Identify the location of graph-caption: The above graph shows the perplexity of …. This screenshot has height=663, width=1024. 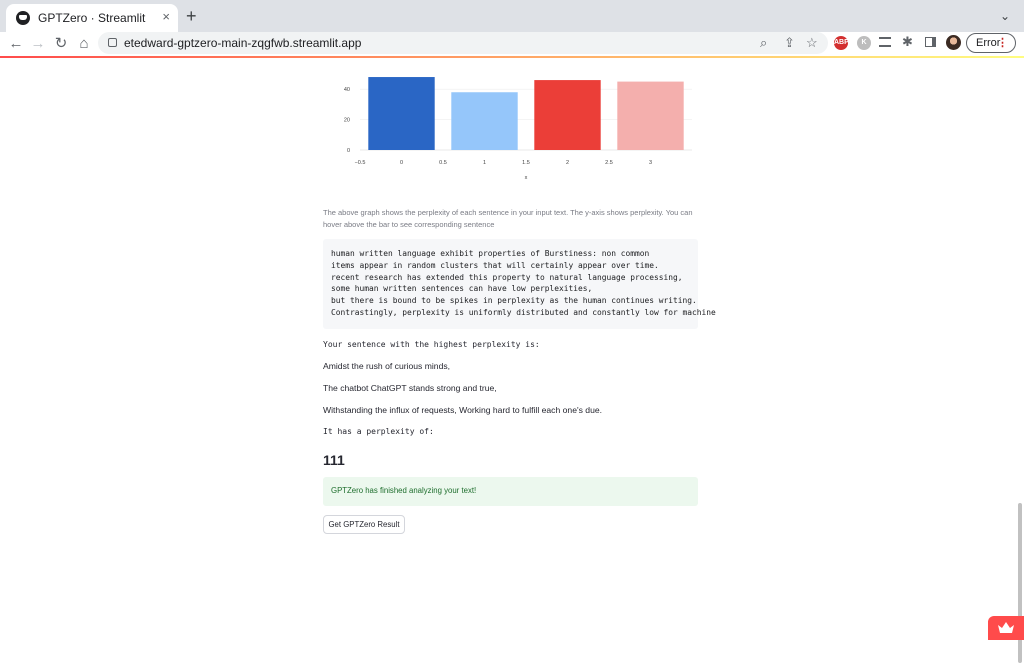
(508, 218).